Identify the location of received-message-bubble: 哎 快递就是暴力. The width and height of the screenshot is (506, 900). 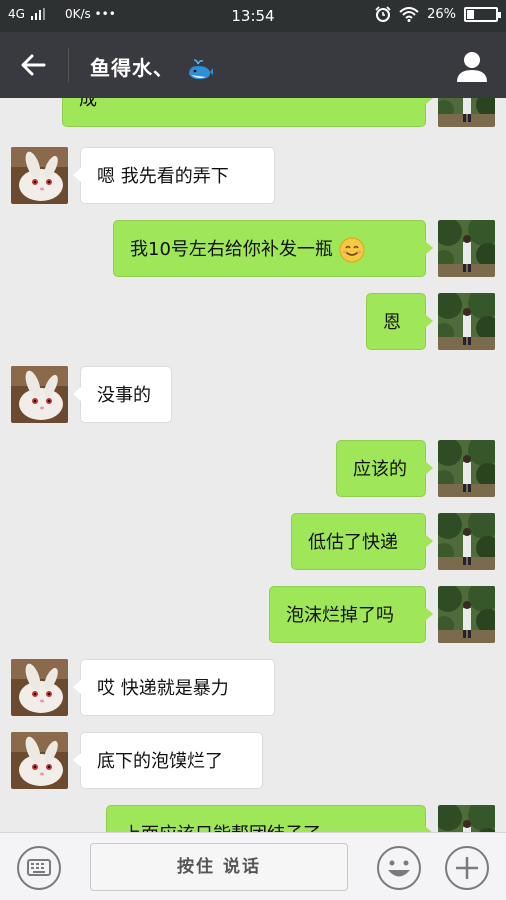
(174, 687).